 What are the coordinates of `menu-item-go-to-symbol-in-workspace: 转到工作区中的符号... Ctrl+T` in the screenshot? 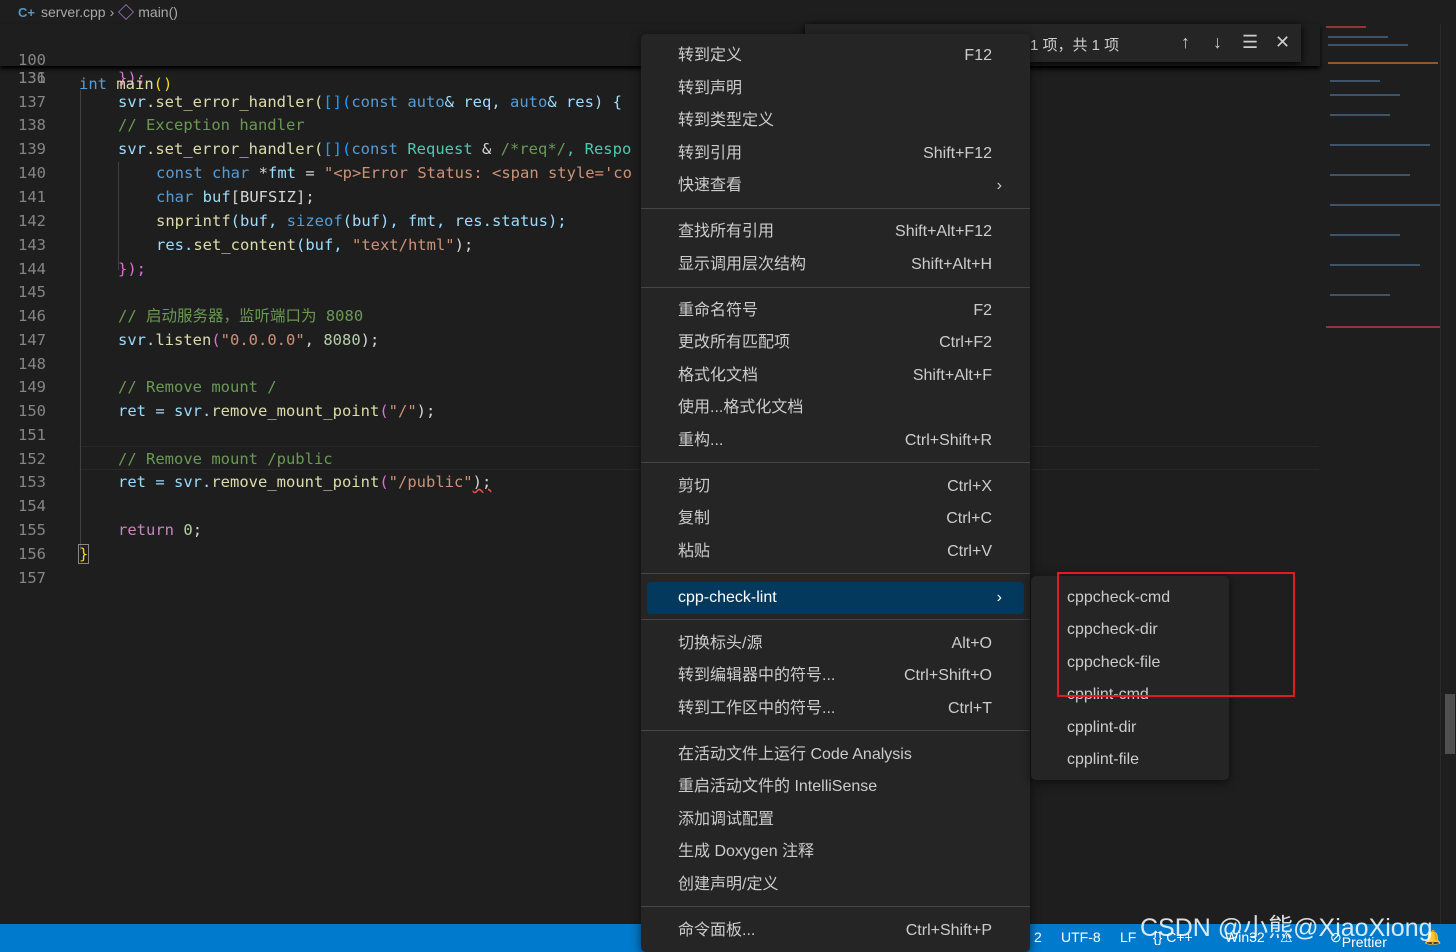 It's located at (835, 709).